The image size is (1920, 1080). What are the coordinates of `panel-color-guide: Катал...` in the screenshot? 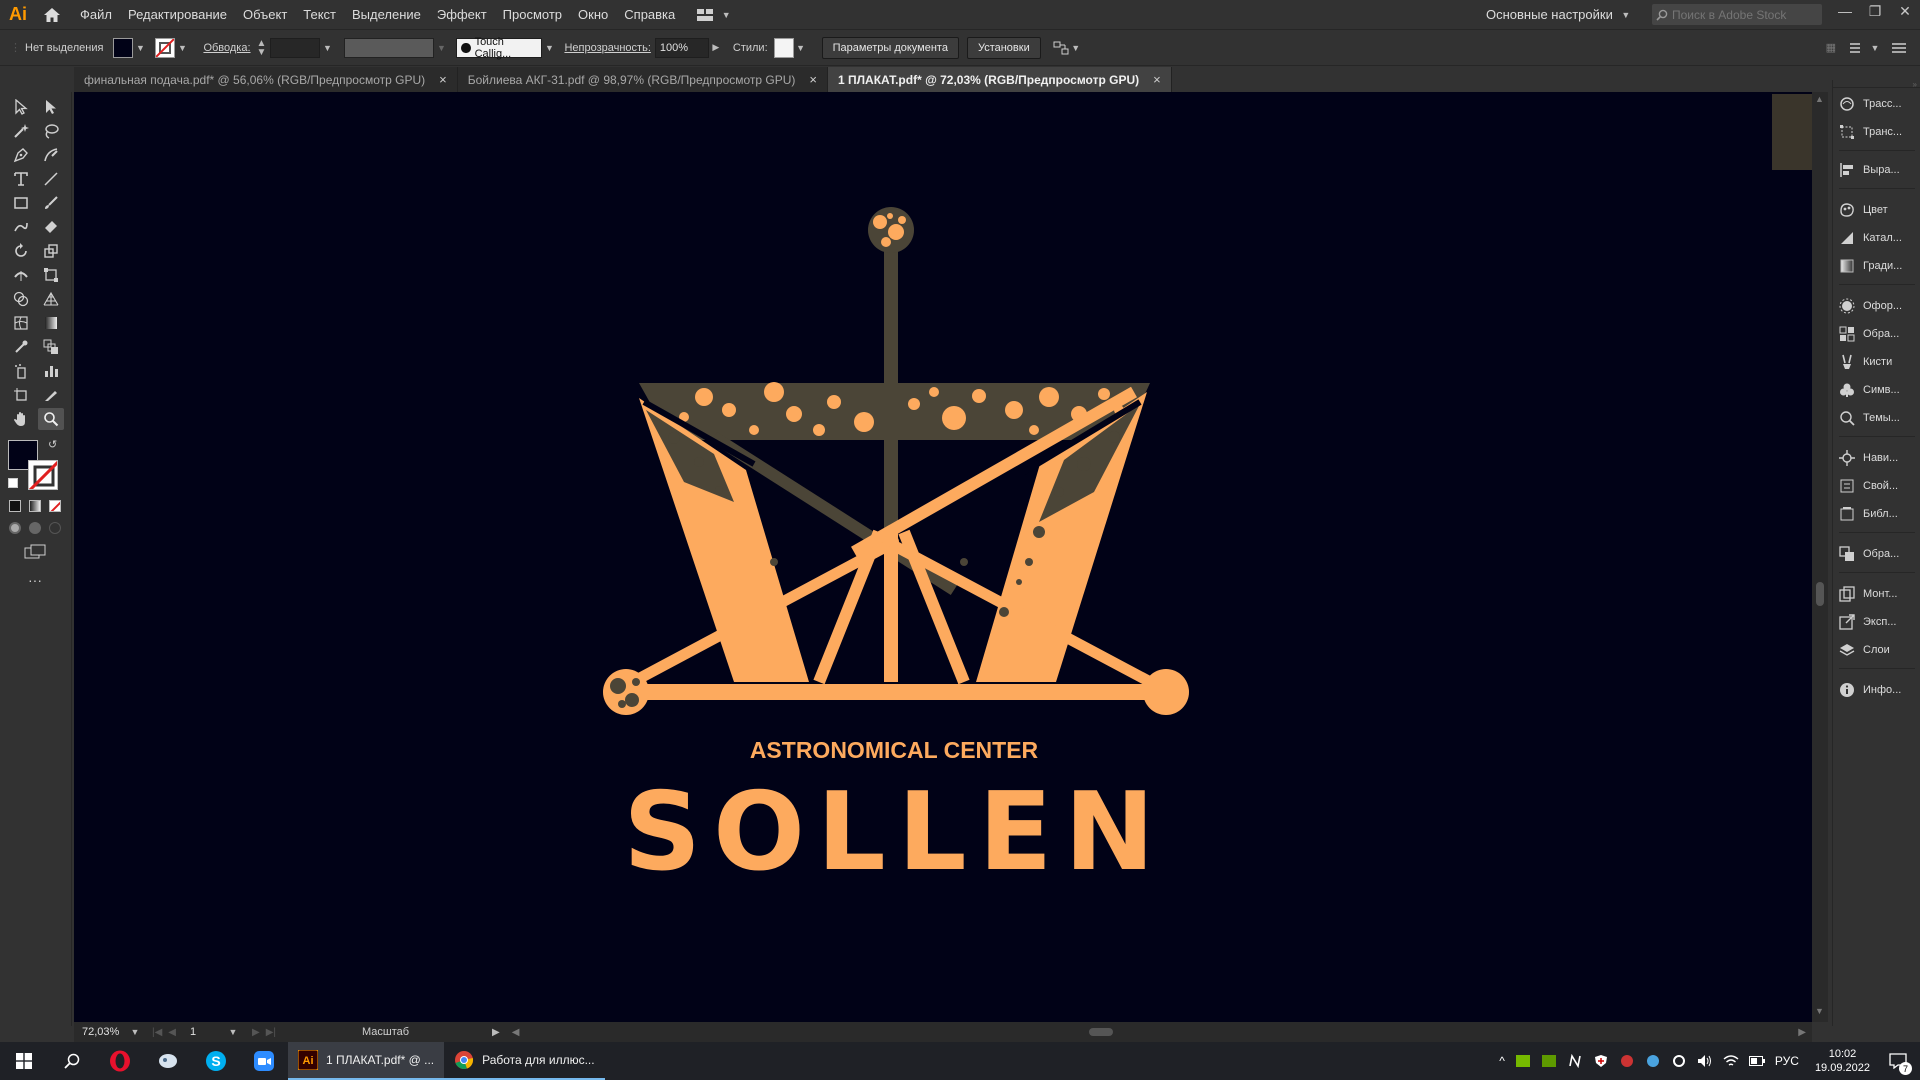 It's located at (1879, 238).